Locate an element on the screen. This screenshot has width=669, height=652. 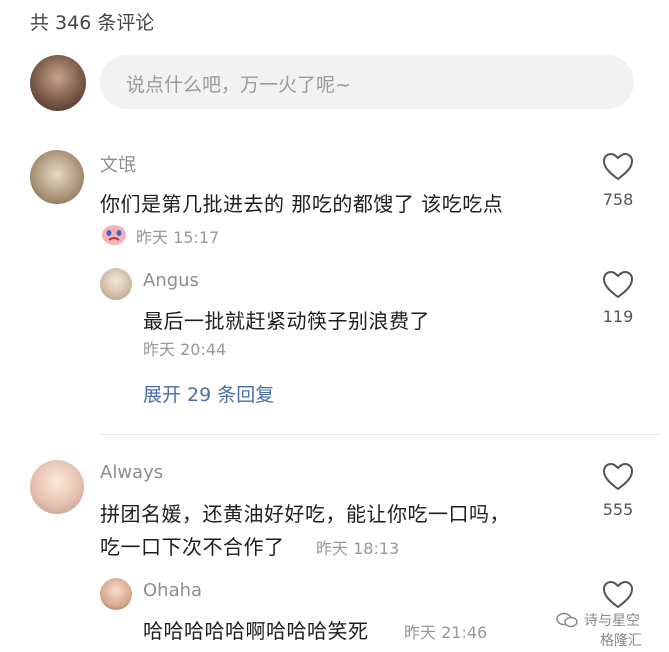
comment-input: 说点什么吧，万一火了呢~ is located at coordinates (367, 82).